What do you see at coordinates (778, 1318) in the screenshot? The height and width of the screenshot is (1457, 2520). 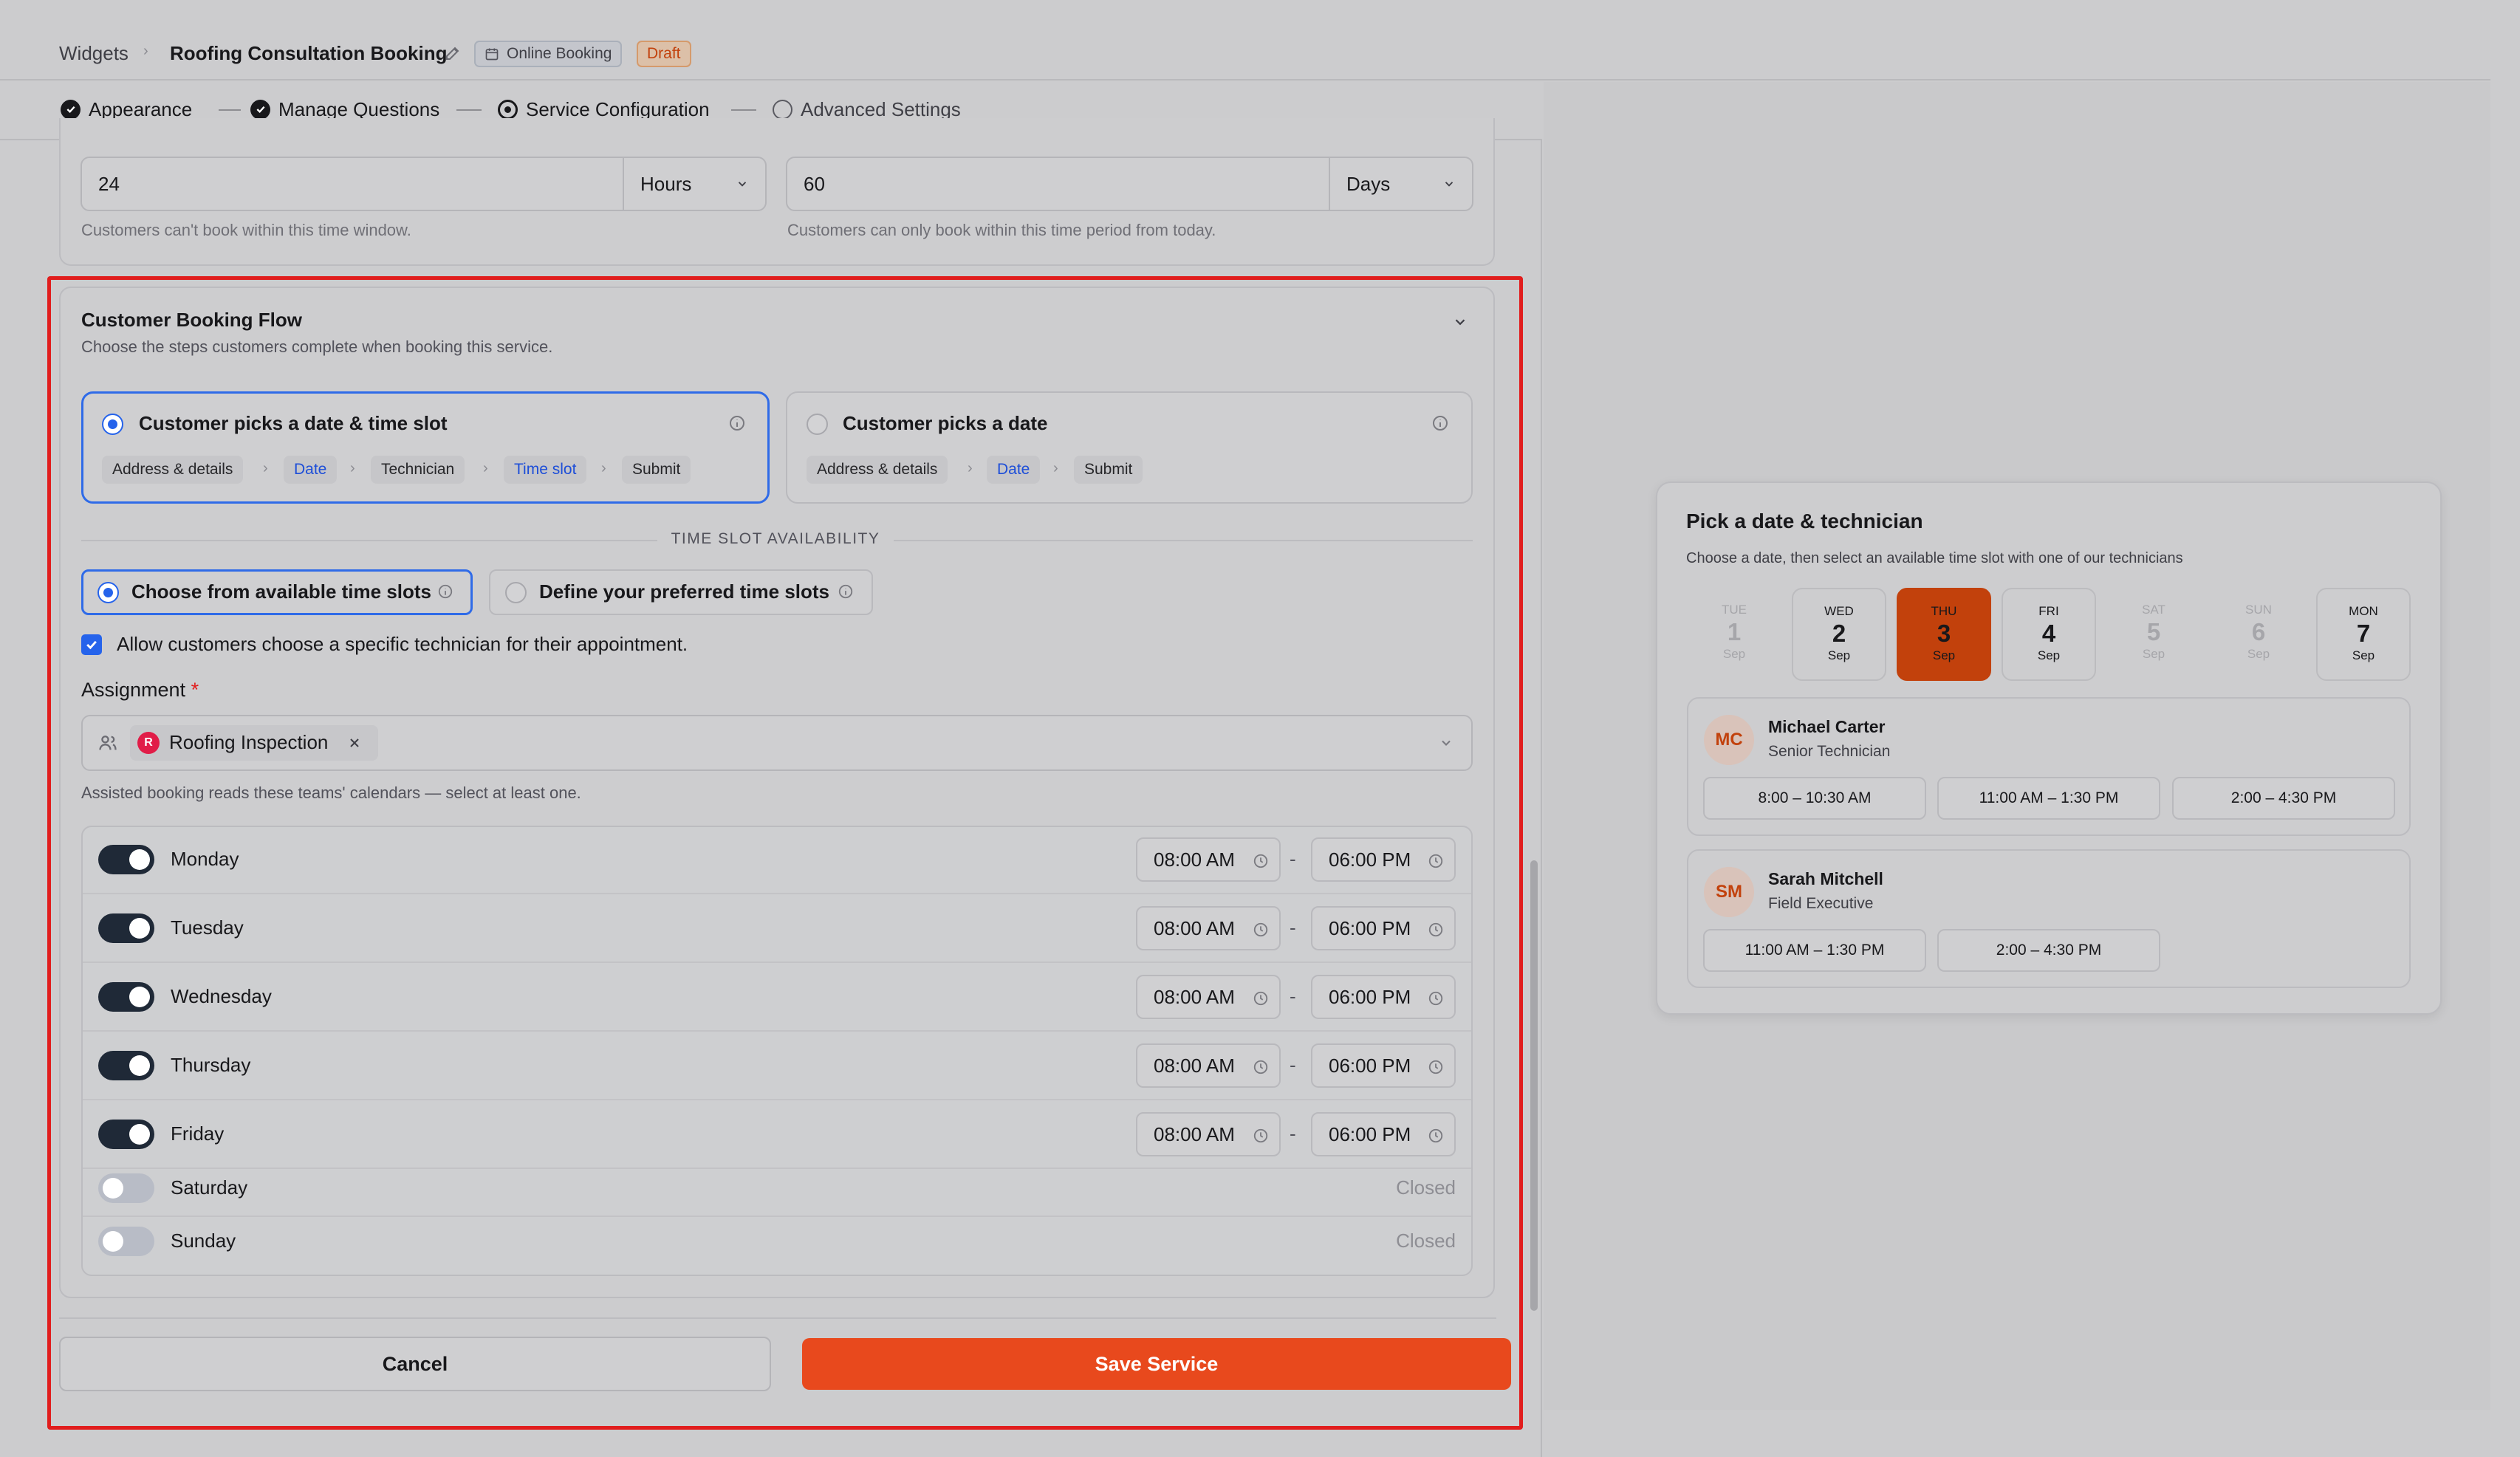 I see `footer-divider` at bounding box center [778, 1318].